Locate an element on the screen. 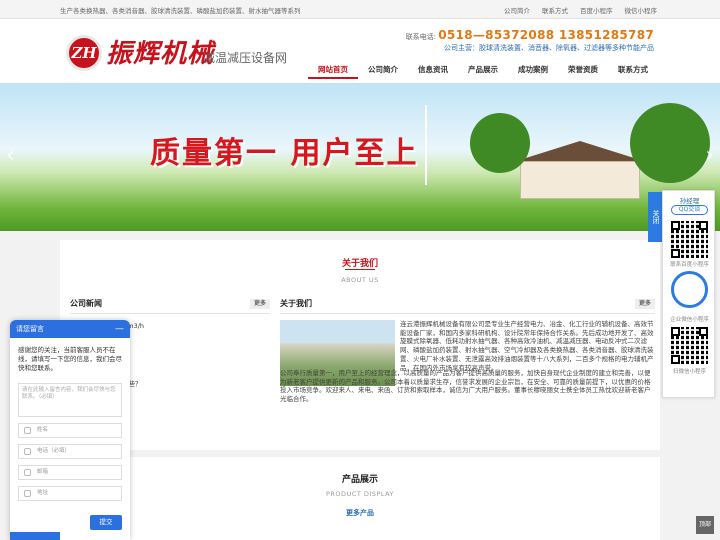 The width and height of the screenshot is (720, 540). about-section-title: 关于我们 is located at coordinates (359, 264).